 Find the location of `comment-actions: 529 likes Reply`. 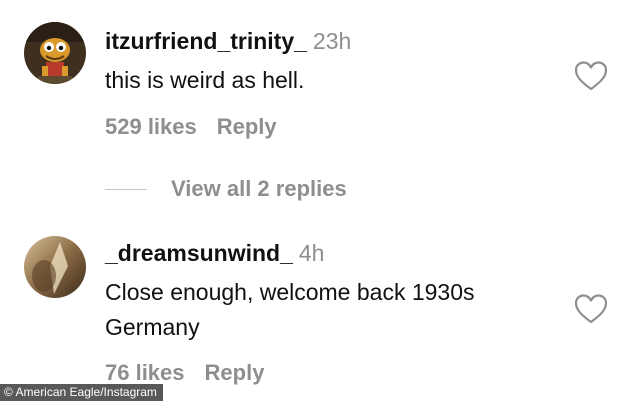

comment-actions: 529 likes Reply is located at coordinates (191, 127).